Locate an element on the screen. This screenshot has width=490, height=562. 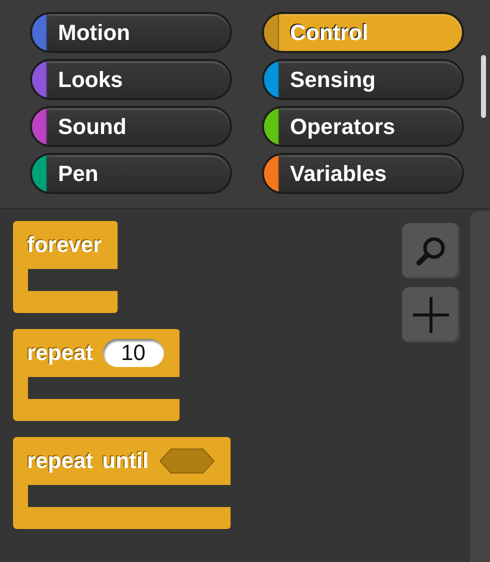
block-label: forever is located at coordinates (64, 245).